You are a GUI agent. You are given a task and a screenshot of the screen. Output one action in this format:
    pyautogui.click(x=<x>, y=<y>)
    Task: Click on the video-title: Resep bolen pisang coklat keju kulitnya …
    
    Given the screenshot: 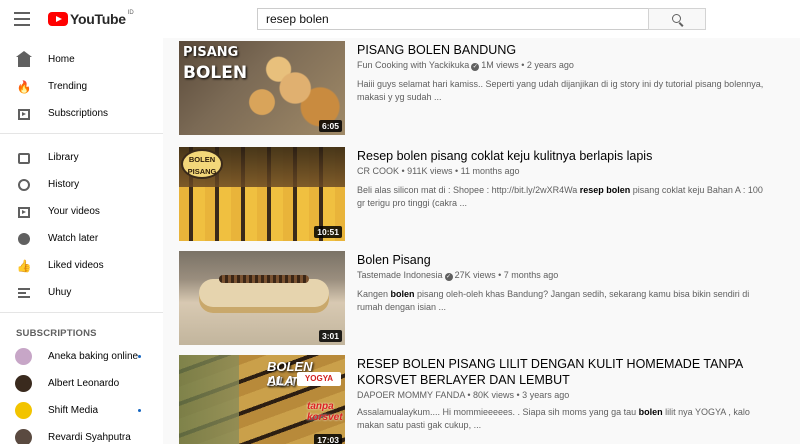 What is the action you would take?
    pyautogui.click(x=577, y=156)
    